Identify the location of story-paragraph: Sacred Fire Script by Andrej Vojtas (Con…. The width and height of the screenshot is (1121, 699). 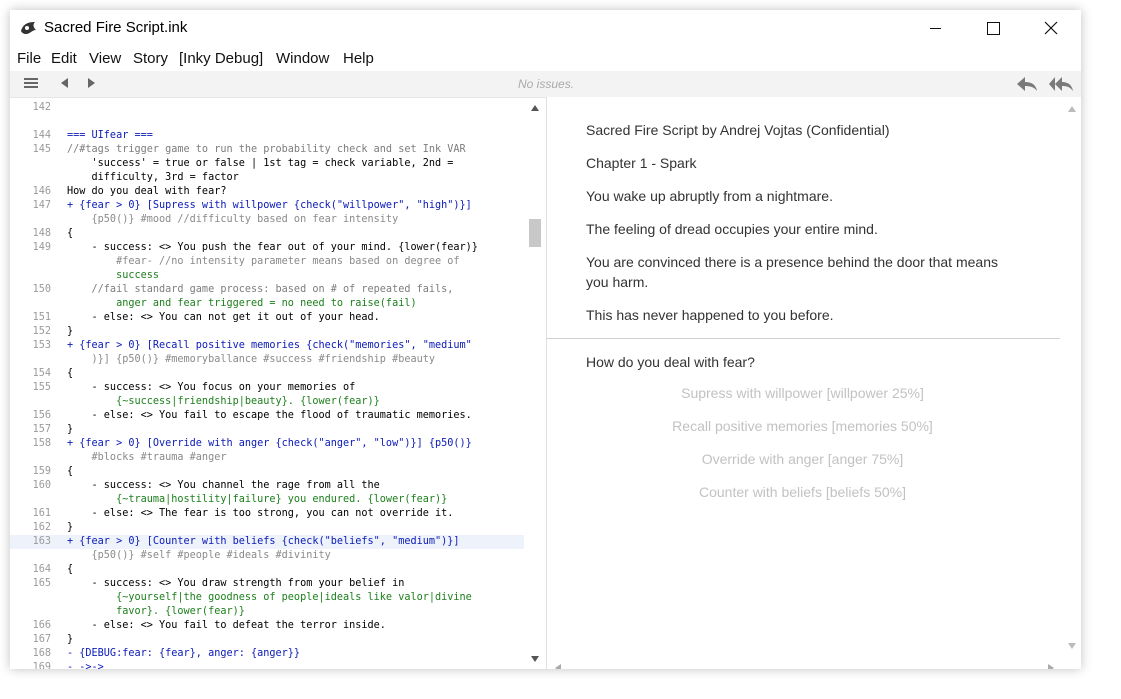
(738, 130).